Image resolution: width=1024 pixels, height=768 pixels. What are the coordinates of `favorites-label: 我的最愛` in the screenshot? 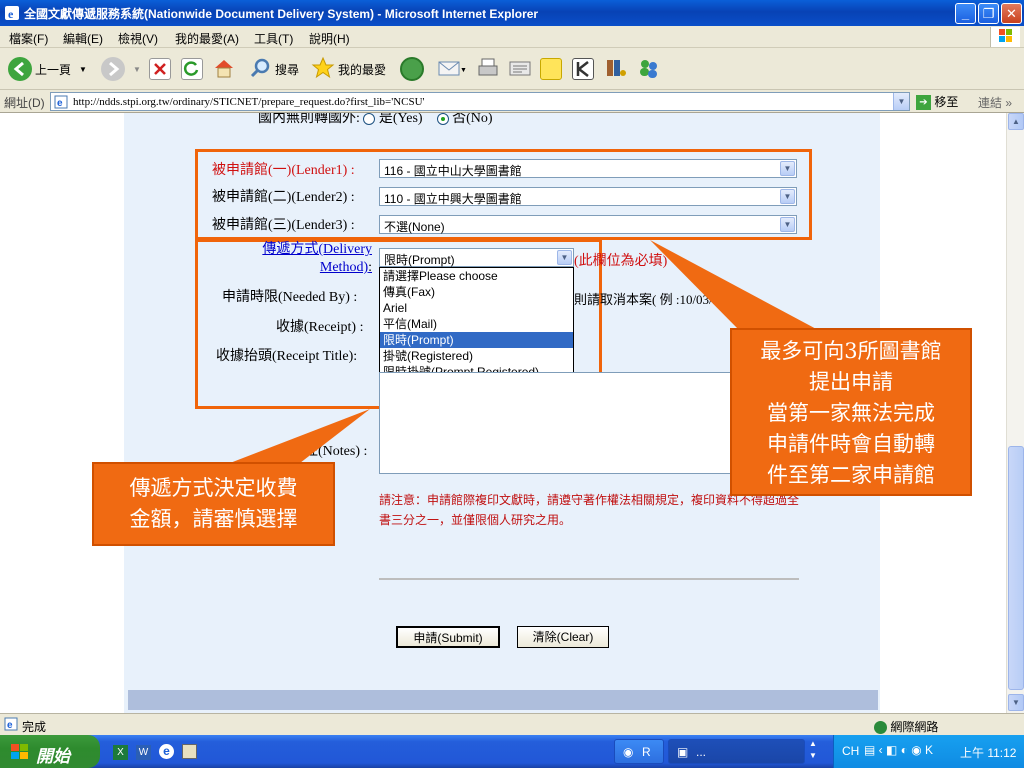 It's located at (362, 69).